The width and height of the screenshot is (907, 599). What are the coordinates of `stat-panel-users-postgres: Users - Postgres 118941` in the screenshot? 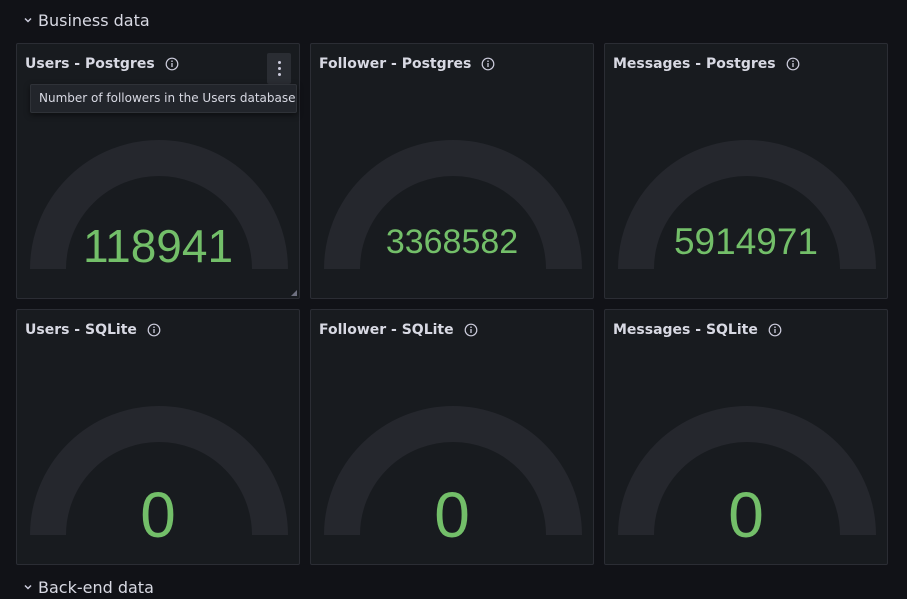 It's located at (158, 171).